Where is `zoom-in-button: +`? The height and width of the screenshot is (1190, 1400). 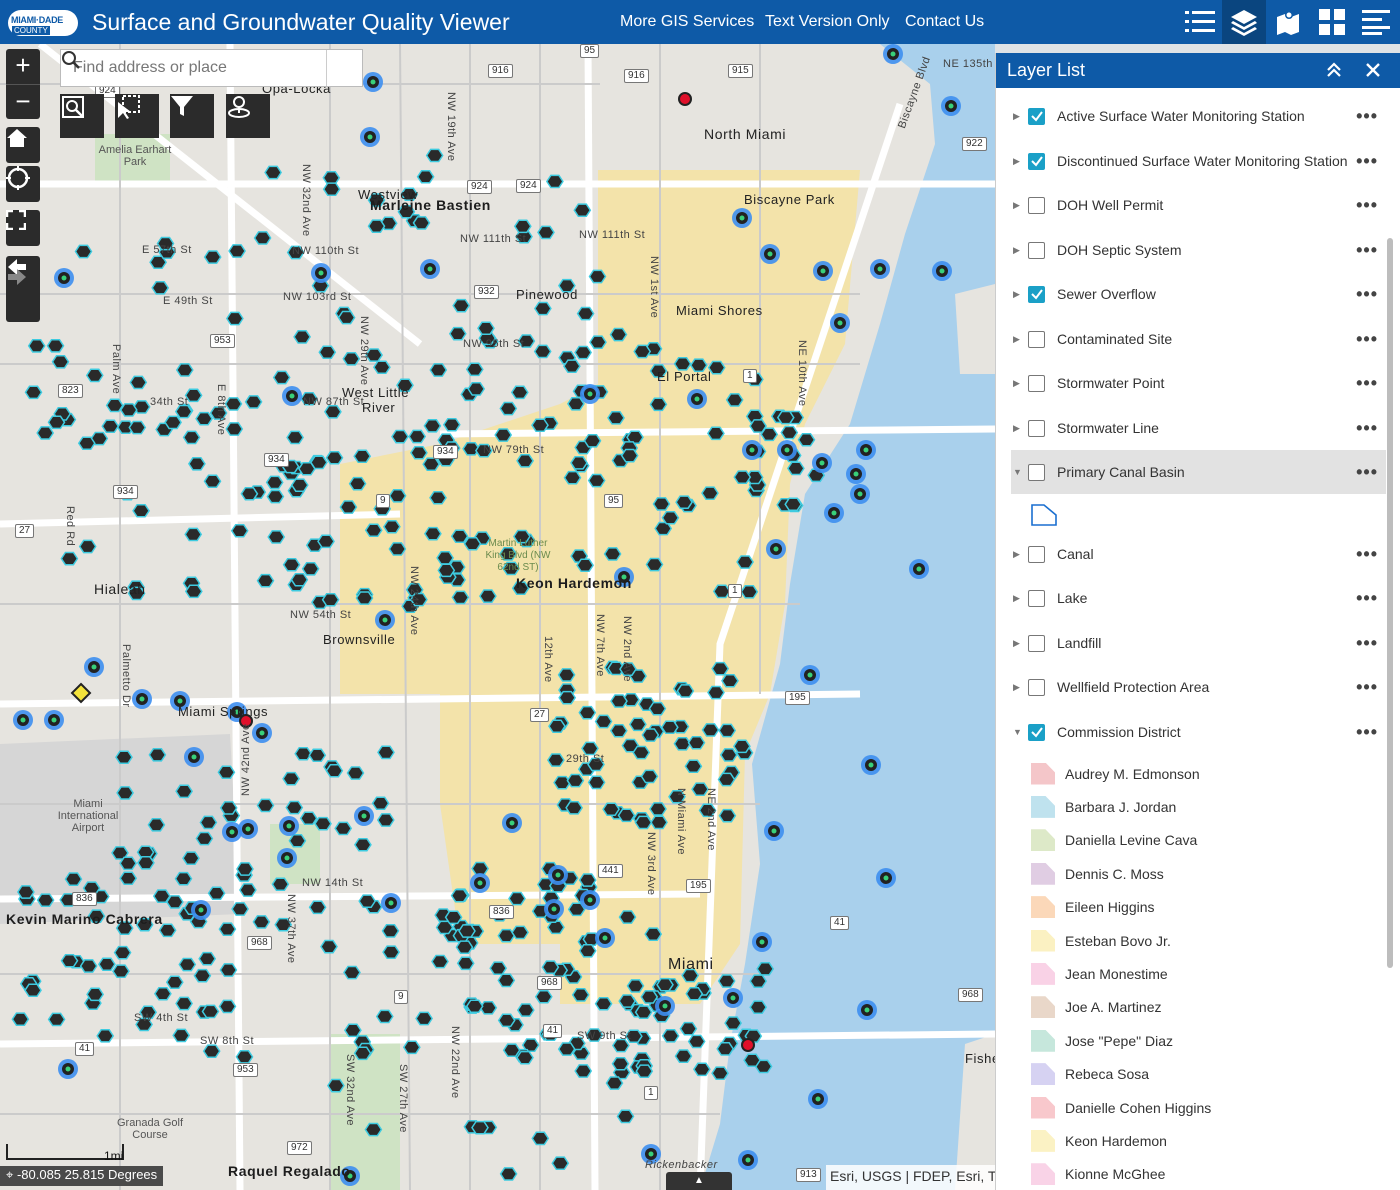
zoom-in-button: + is located at coordinates (23, 66).